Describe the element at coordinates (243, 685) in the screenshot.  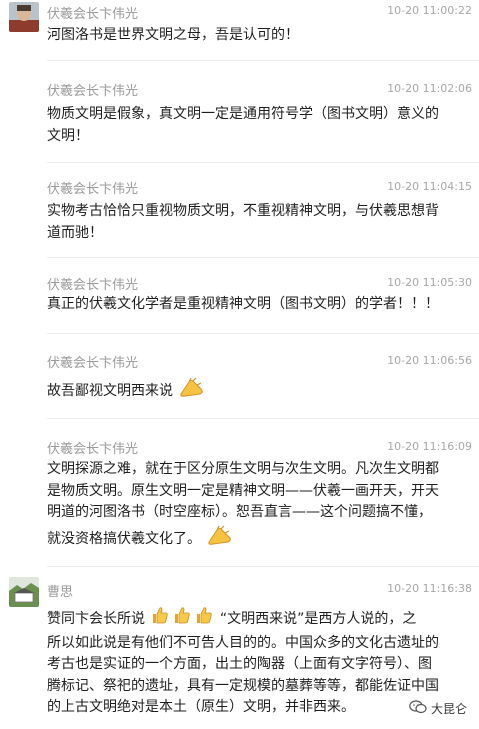
I see `message-line: 腾标记、祭祀的遗址，具有一定规模的墓葬等等，都能佐证中国` at that location.